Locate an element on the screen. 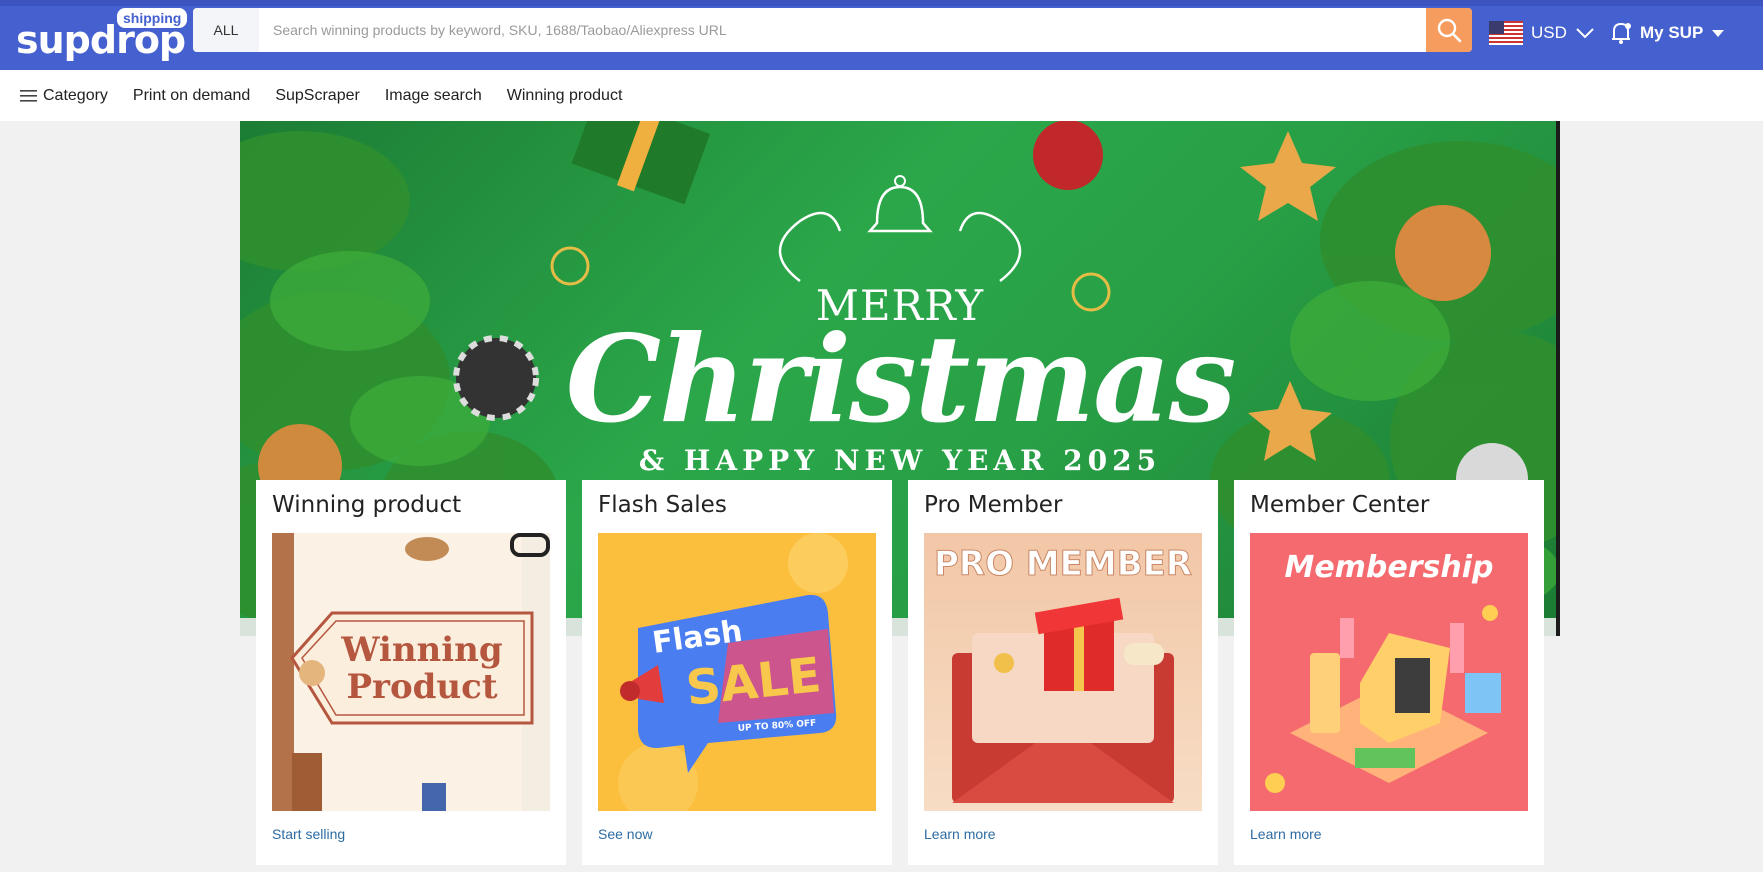 The width and height of the screenshot is (1763, 872). winning-product-illustration: Winning Product is located at coordinates (411, 672).